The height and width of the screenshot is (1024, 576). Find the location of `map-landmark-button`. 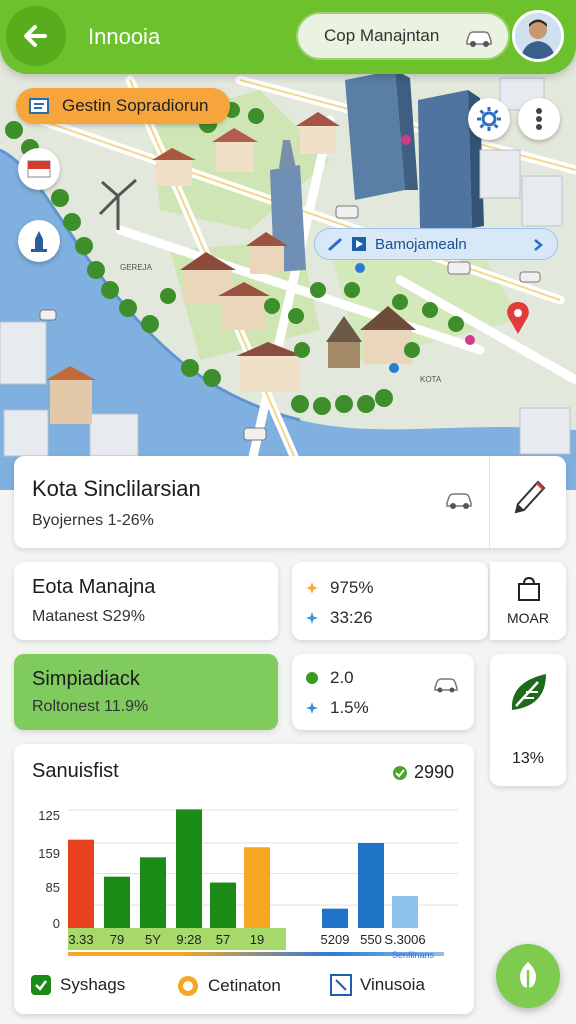

map-landmark-button is located at coordinates (39, 241).